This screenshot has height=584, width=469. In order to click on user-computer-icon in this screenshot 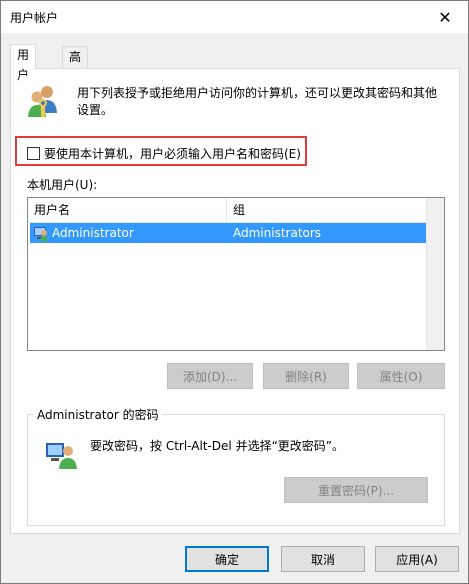, I will do `click(61, 456)`.